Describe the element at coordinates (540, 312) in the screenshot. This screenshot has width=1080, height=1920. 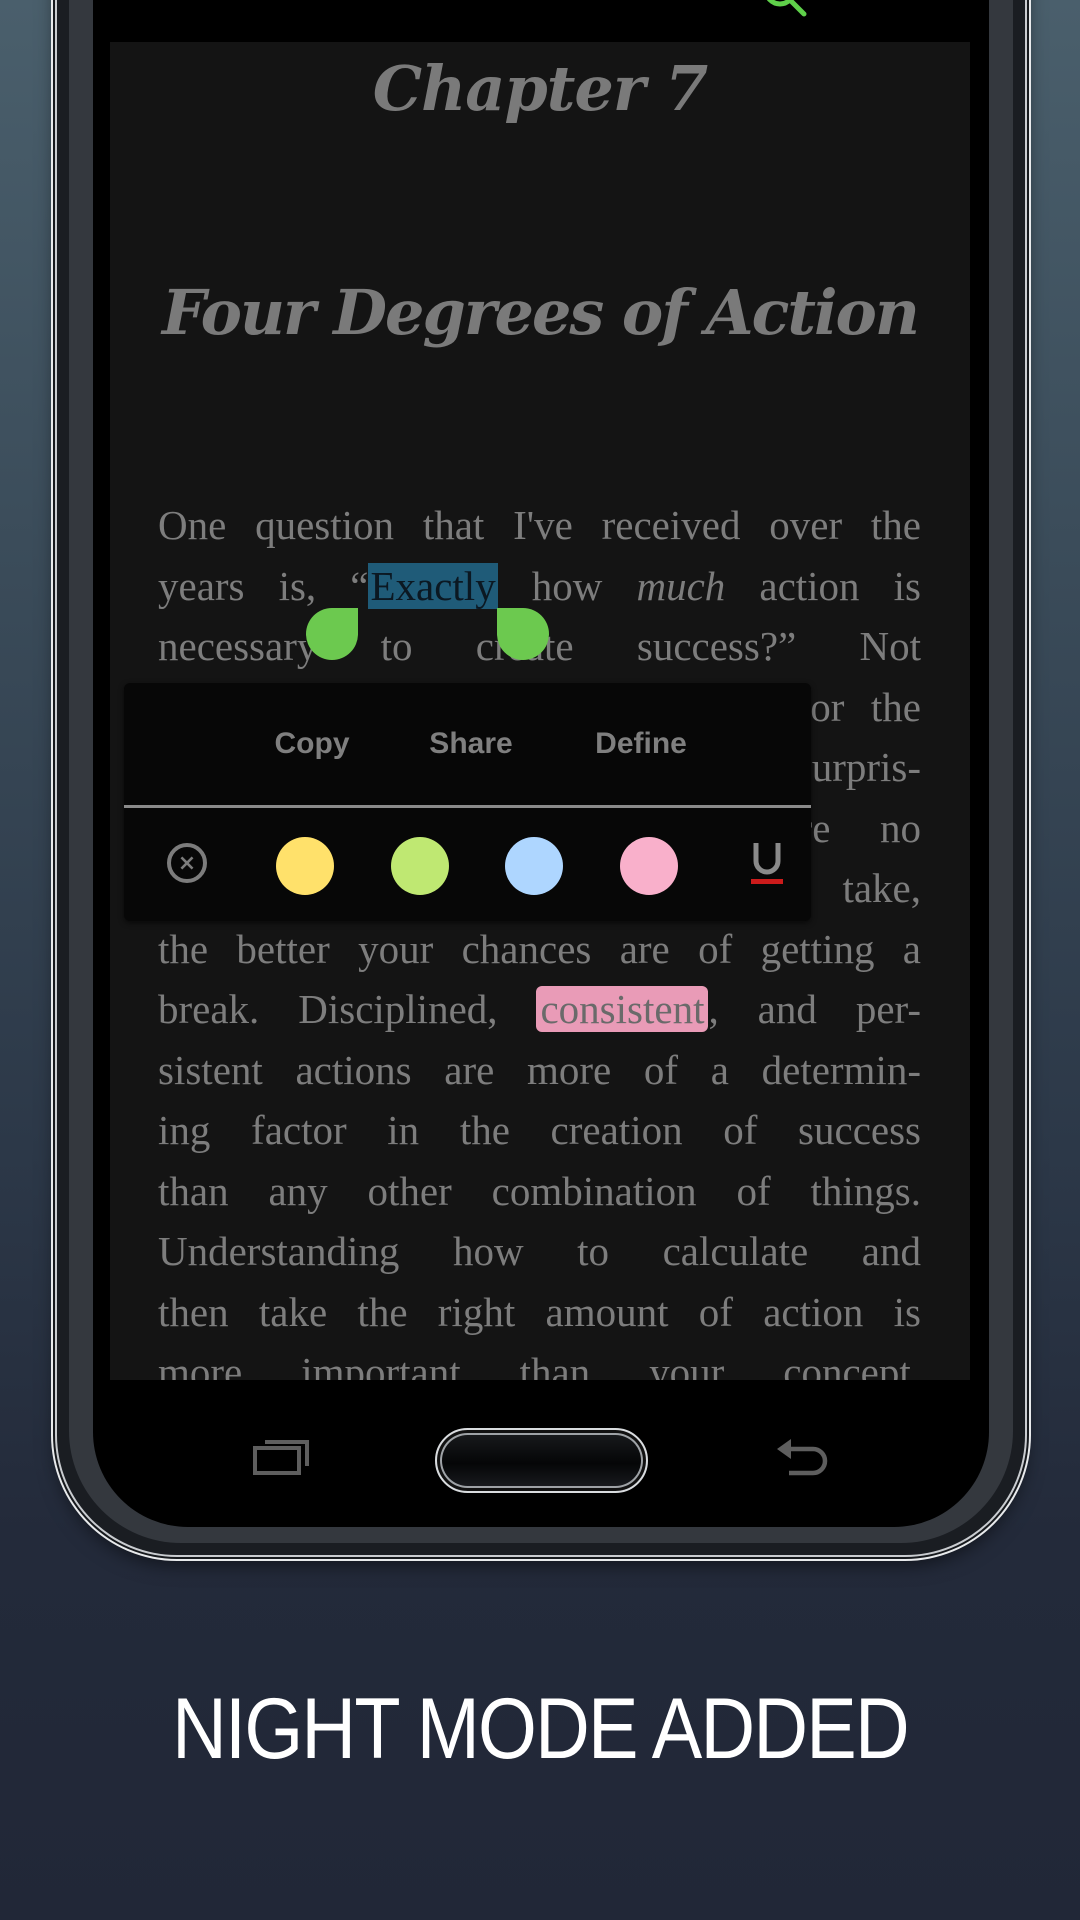
I see `chapter-title: Four Degrees of Action` at that location.